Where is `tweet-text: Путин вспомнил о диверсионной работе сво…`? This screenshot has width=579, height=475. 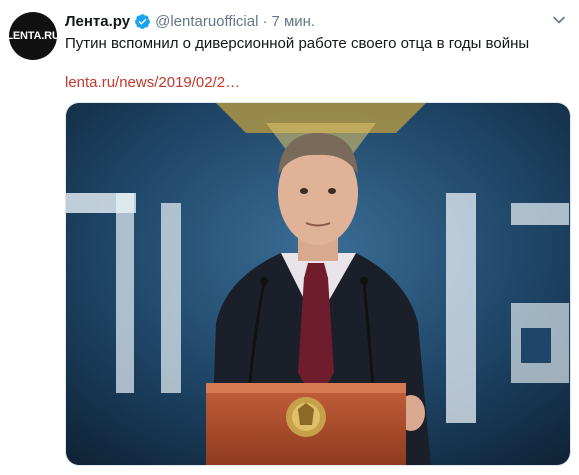
tweet-text: Путин вспомнил о диверсионной работе сво… is located at coordinates (297, 43).